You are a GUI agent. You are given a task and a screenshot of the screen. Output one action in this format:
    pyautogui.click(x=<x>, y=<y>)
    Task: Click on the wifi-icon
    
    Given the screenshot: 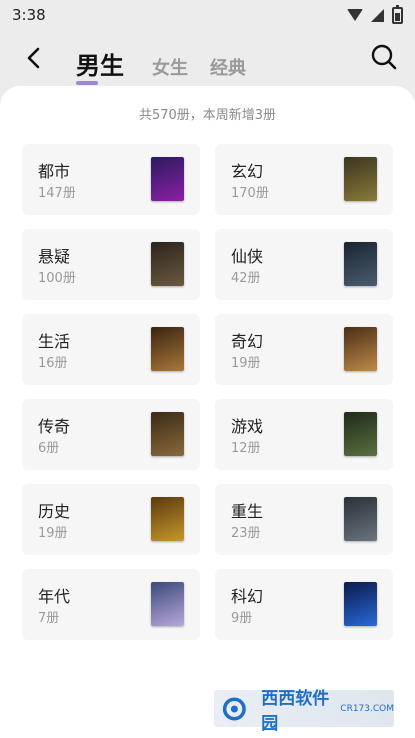 What is the action you would take?
    pyautogui.click(x=355, y=15)
    